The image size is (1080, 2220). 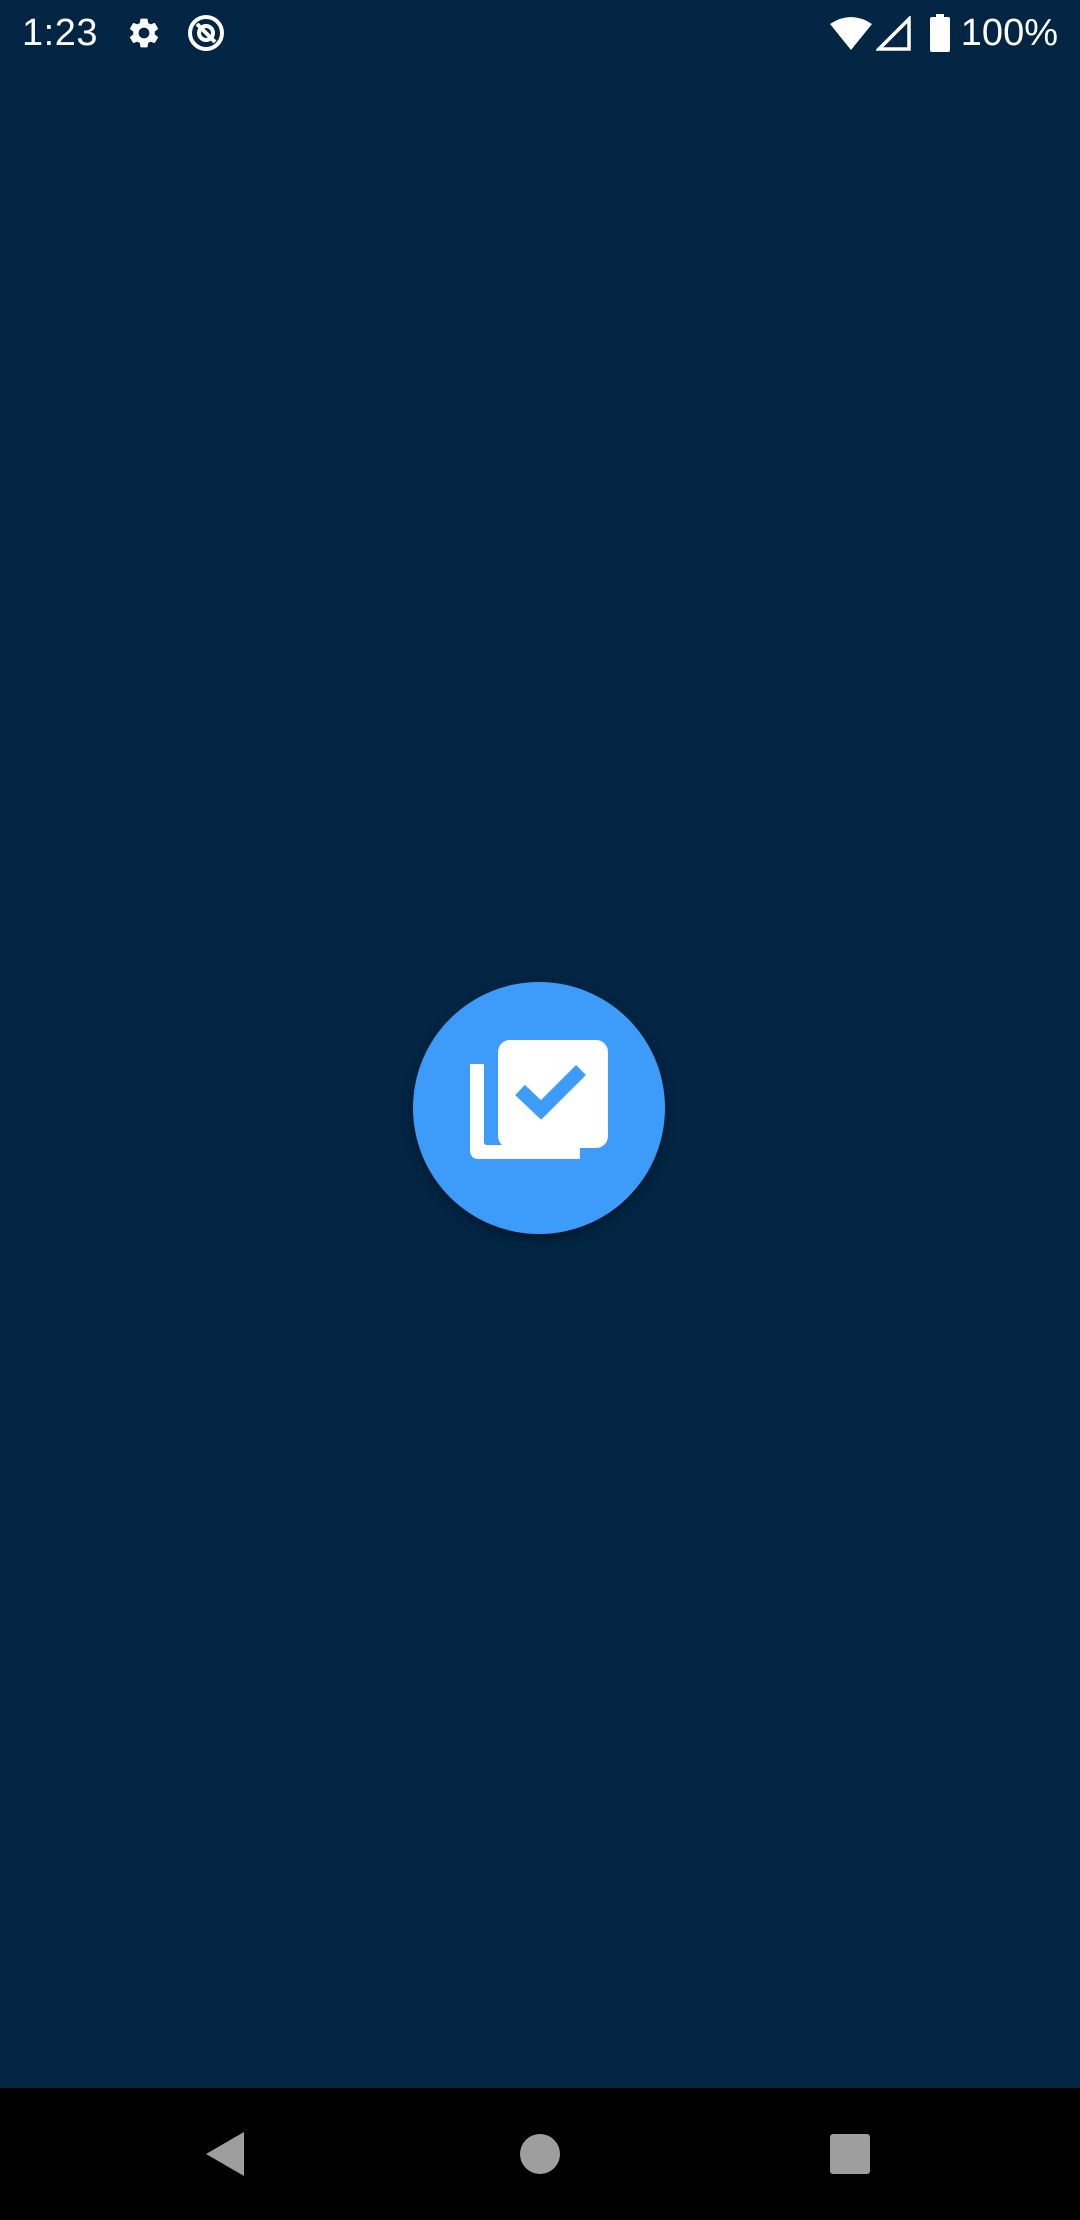 What do you see at coordinates (940, 33) in the screenshot?
I see `battery-icon` at bounding box center [940, 33].